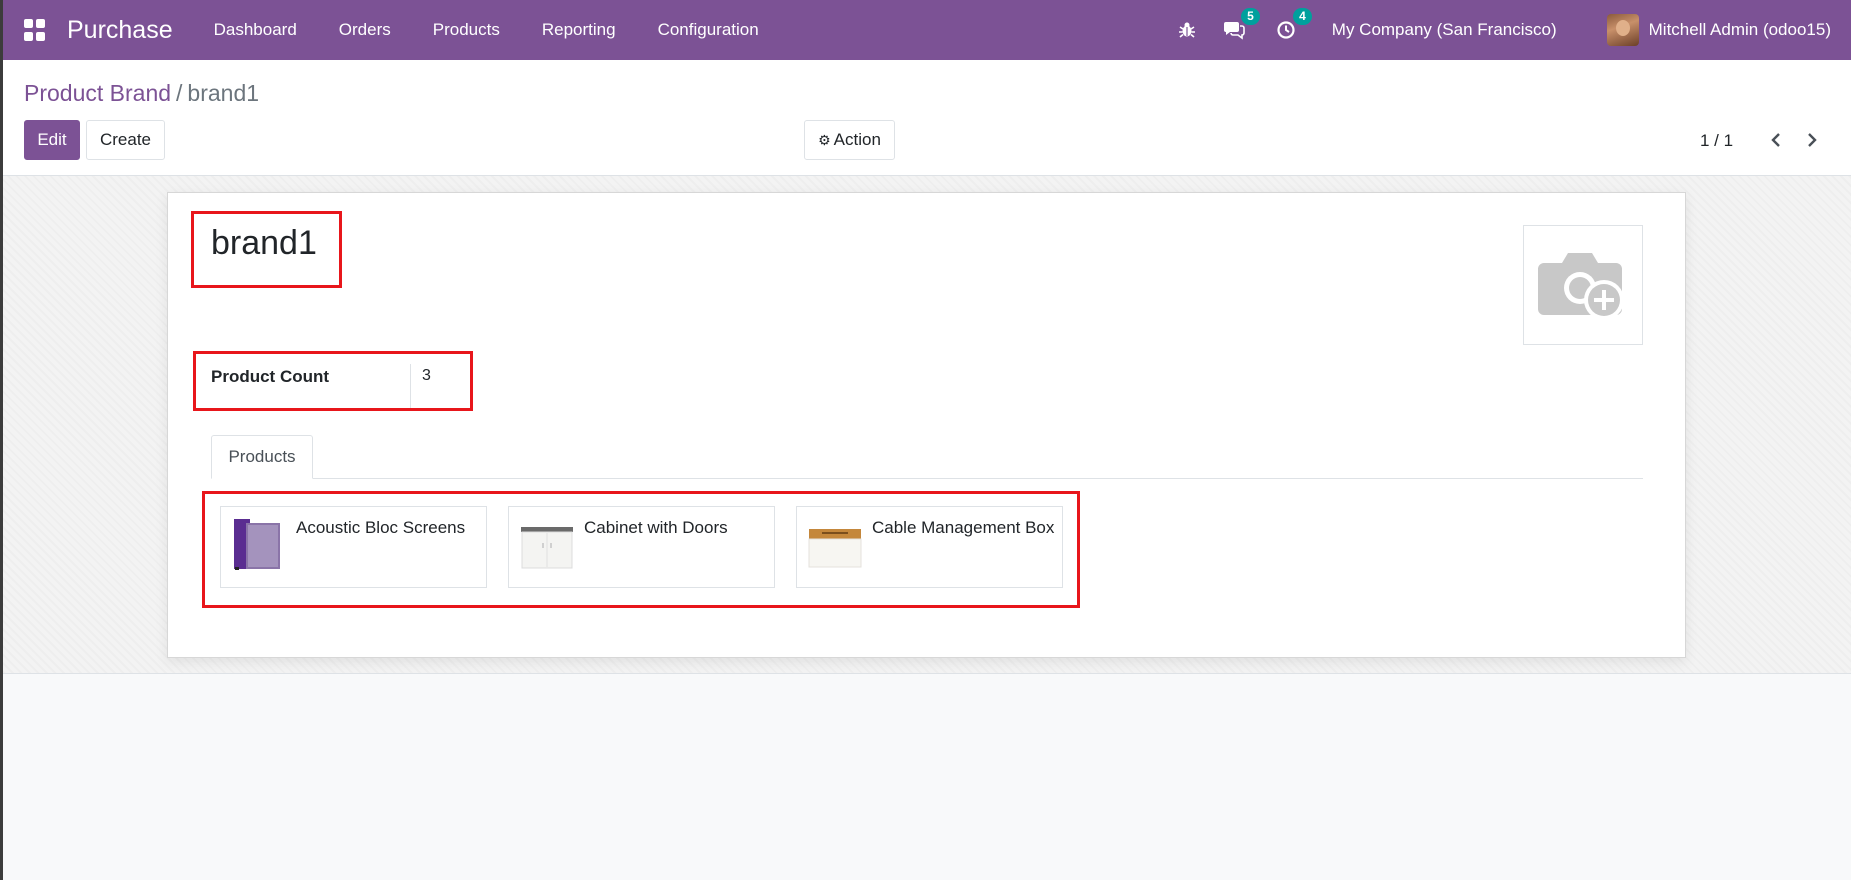  What do you see at coordinates (1187, 30) in the screenshot?
I see `bug-icon` at bounding box center [1187, 30].